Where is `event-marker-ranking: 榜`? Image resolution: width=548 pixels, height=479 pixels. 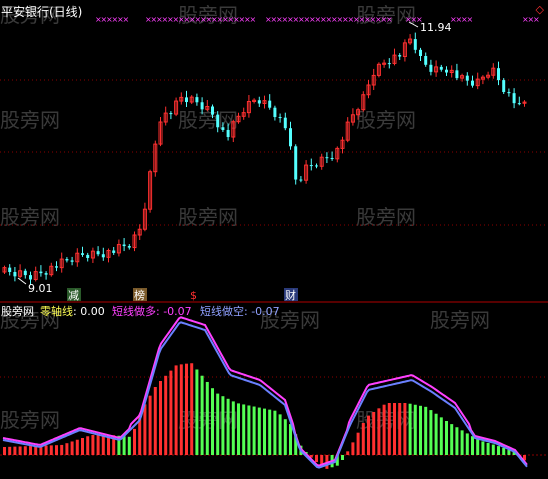 event-marker-ranking: 榜 is located at coordinates (139, 295).